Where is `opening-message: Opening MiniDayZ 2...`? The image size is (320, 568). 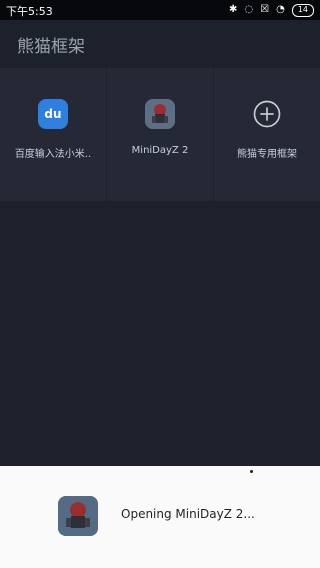 opening-message: Opening MiniDayZ 2... is located at coordinates (188, 514).